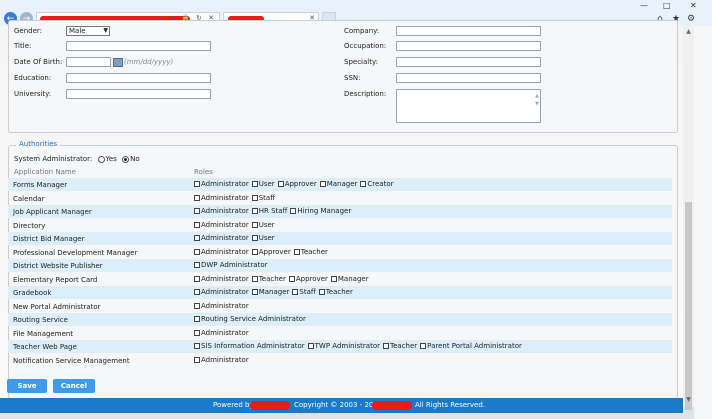 The image size is (712, 419). Describe the element at coordinates (468, 62) in the screenshot. I see `specialty-input` at that location.